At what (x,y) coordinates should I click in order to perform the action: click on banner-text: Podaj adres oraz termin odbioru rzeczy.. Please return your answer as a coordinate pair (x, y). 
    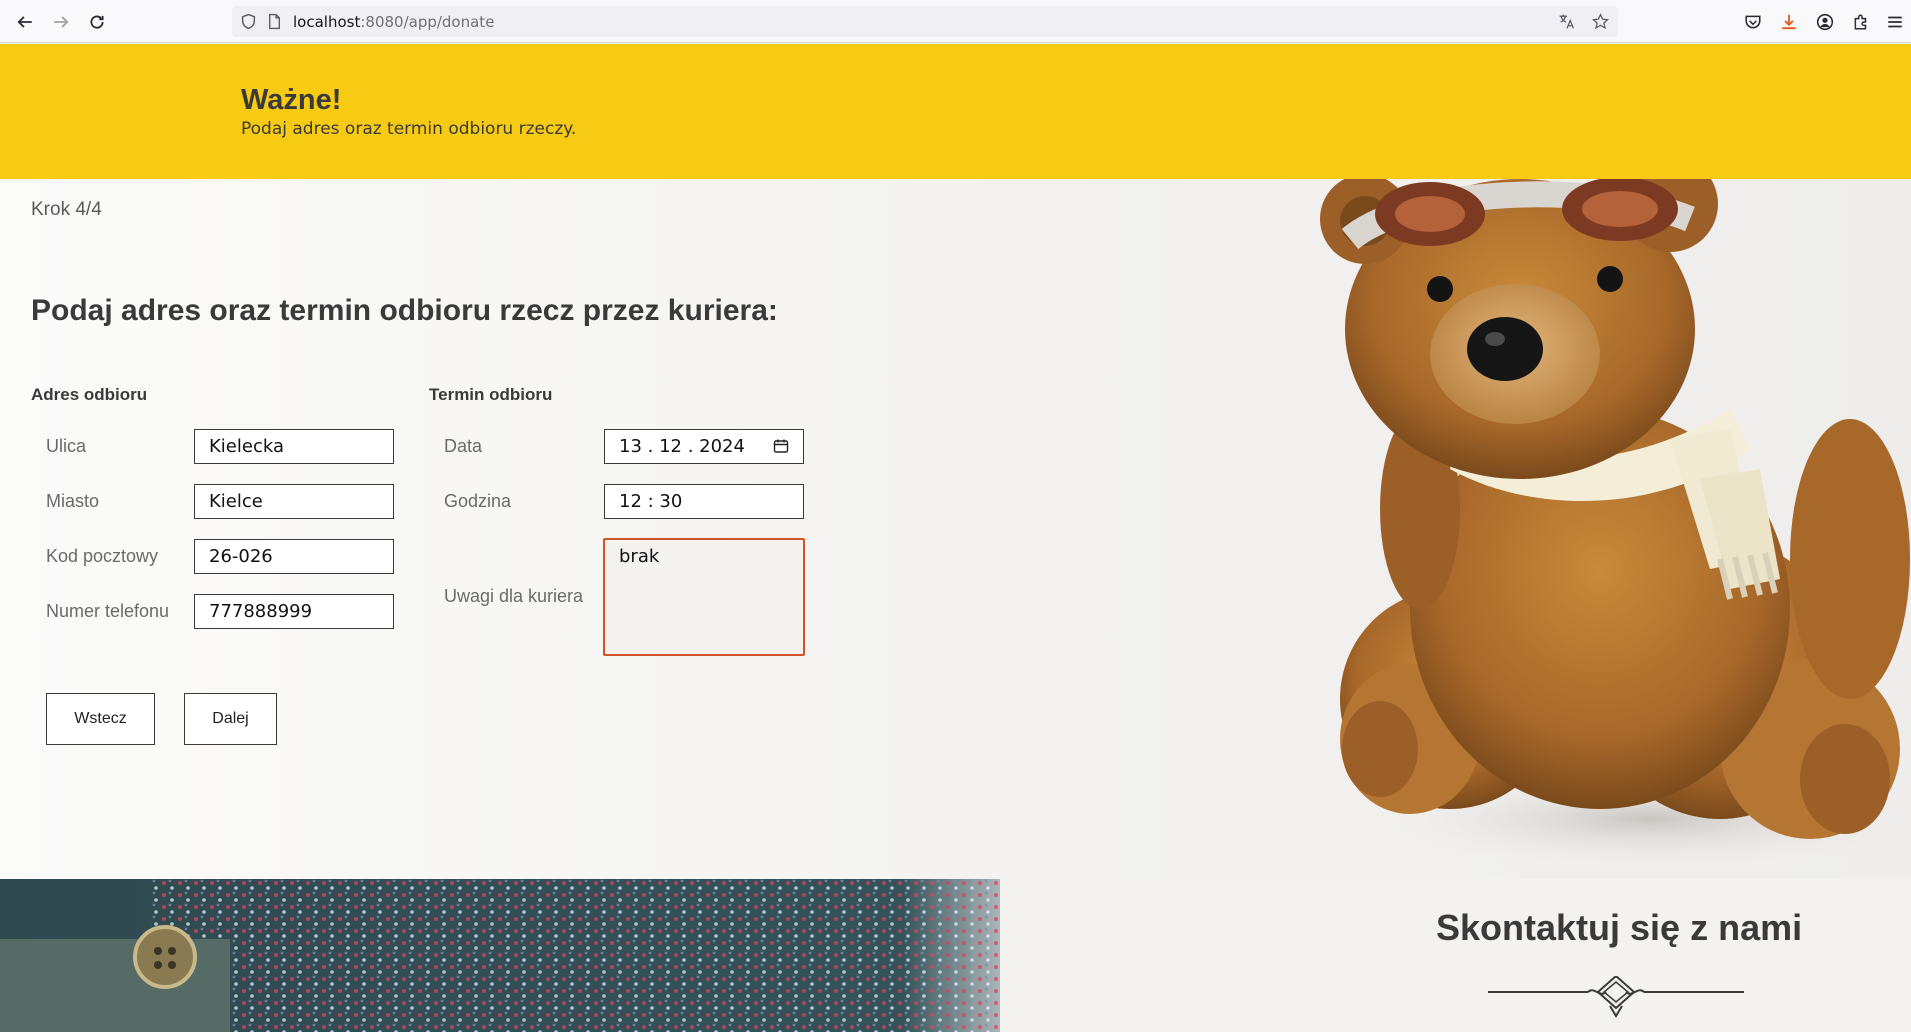
    Looking at the image, I should click on (409, 129).